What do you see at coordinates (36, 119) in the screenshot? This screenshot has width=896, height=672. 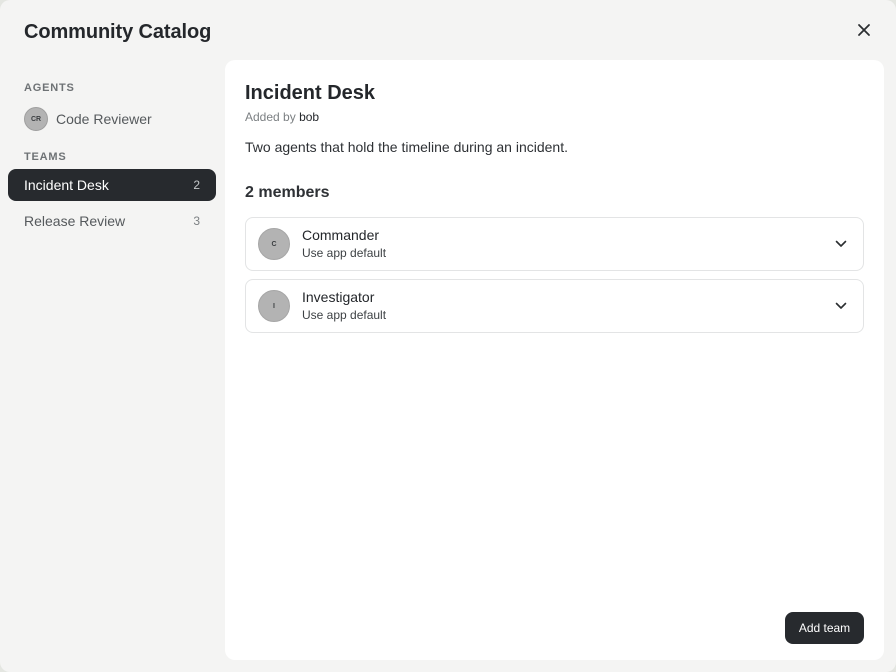 I see `avatar: CR` at bounding box center [36, 119].